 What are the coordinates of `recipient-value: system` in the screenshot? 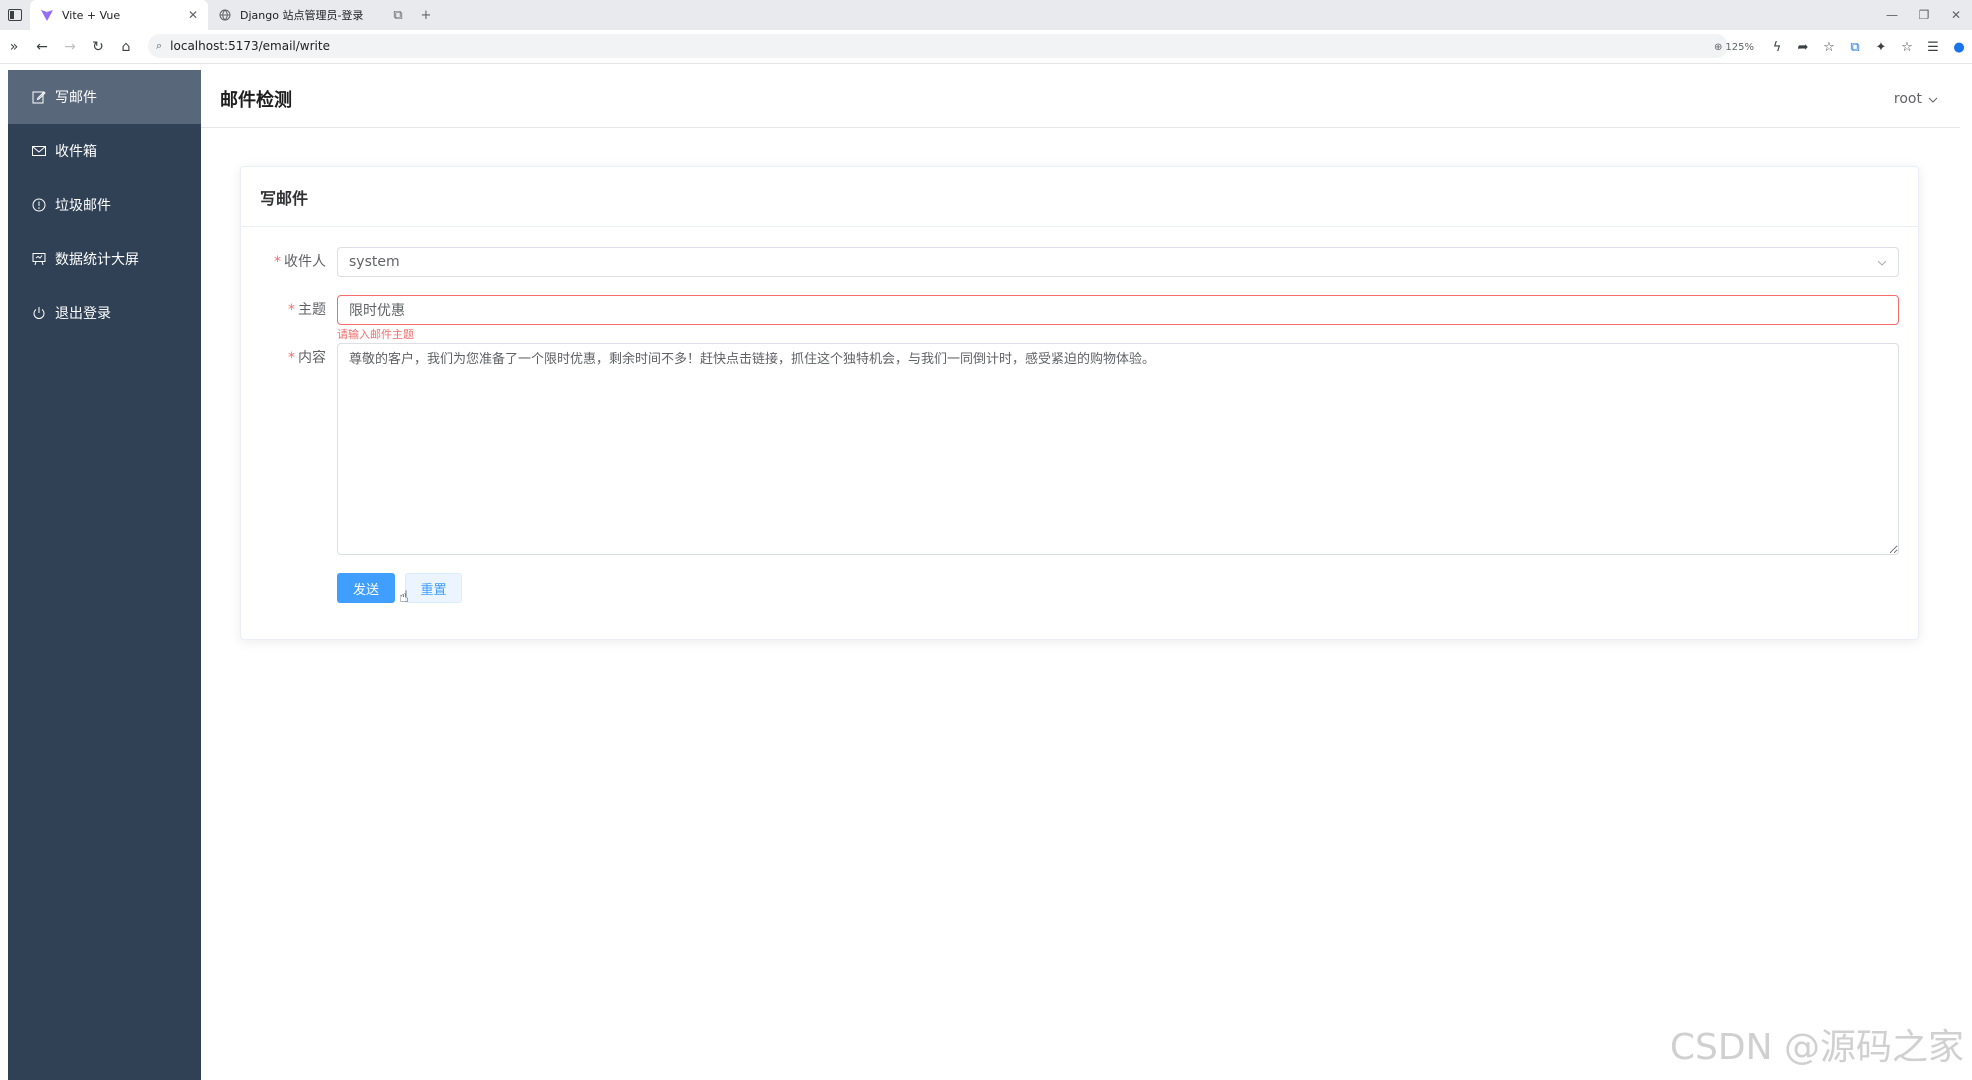 It's located at (374, 262).